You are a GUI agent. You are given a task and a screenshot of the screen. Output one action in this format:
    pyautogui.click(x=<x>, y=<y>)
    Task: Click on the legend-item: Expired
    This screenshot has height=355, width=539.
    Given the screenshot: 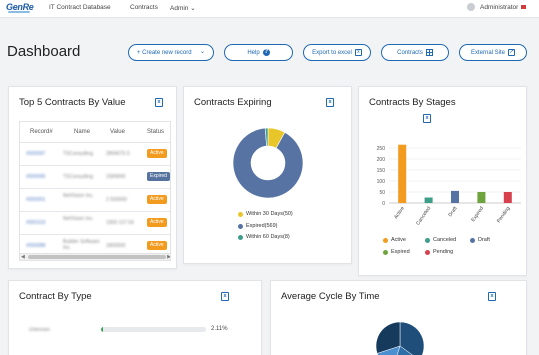 What is the action you would take?
    pyautogui.click(x=396, y=252)
    